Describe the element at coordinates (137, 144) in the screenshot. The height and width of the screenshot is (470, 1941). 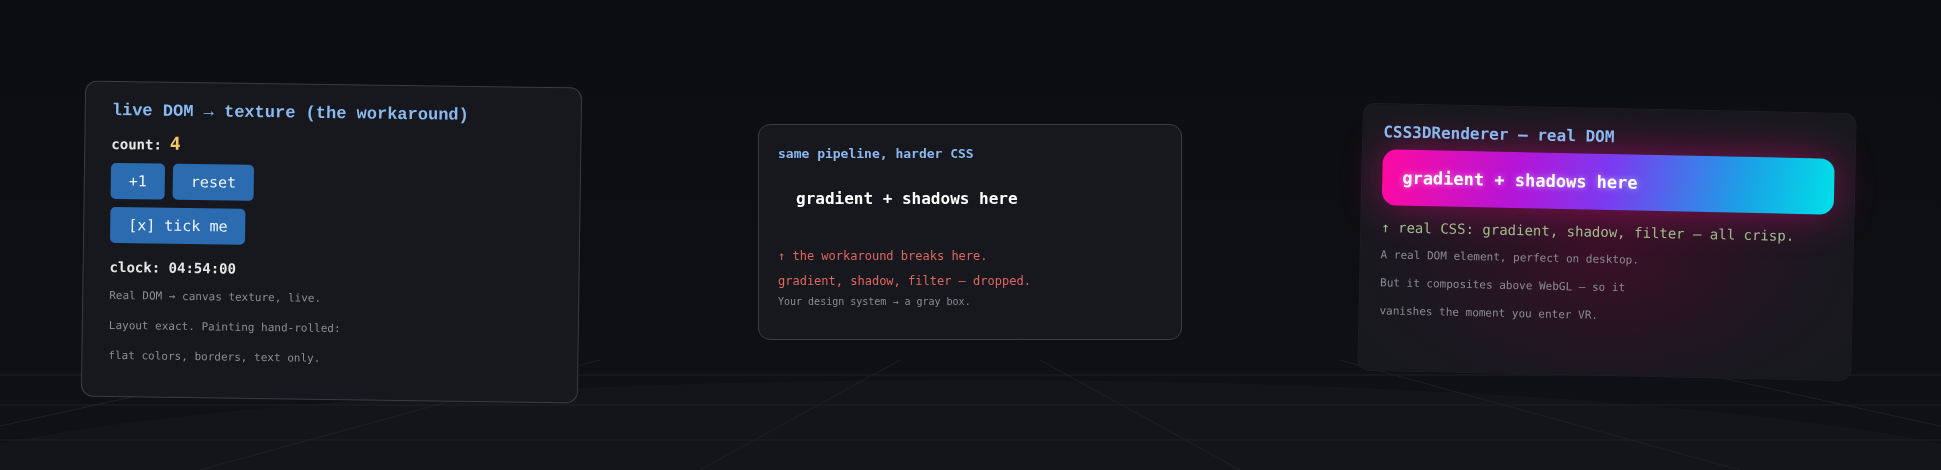
I see `counter-label: count:` at that location.